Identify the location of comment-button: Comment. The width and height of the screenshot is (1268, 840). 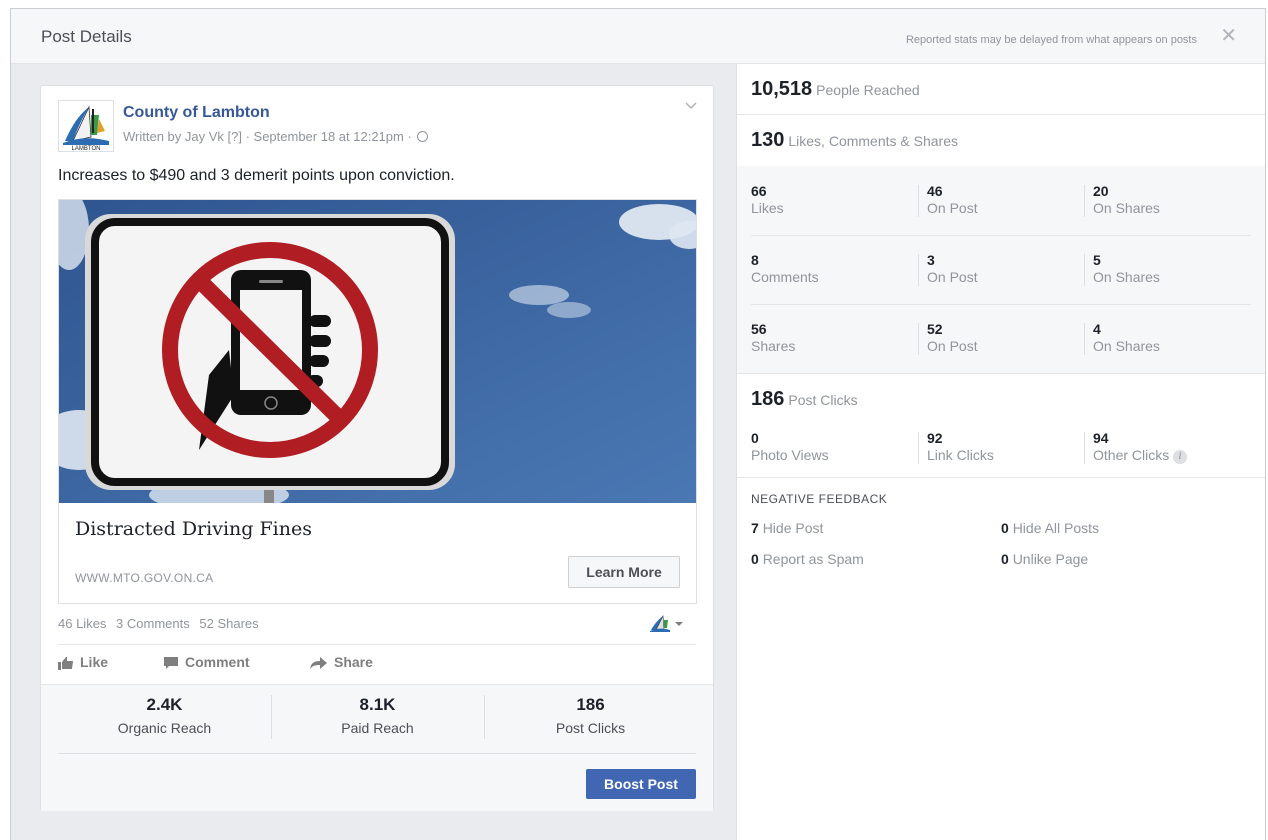
(206, 662).